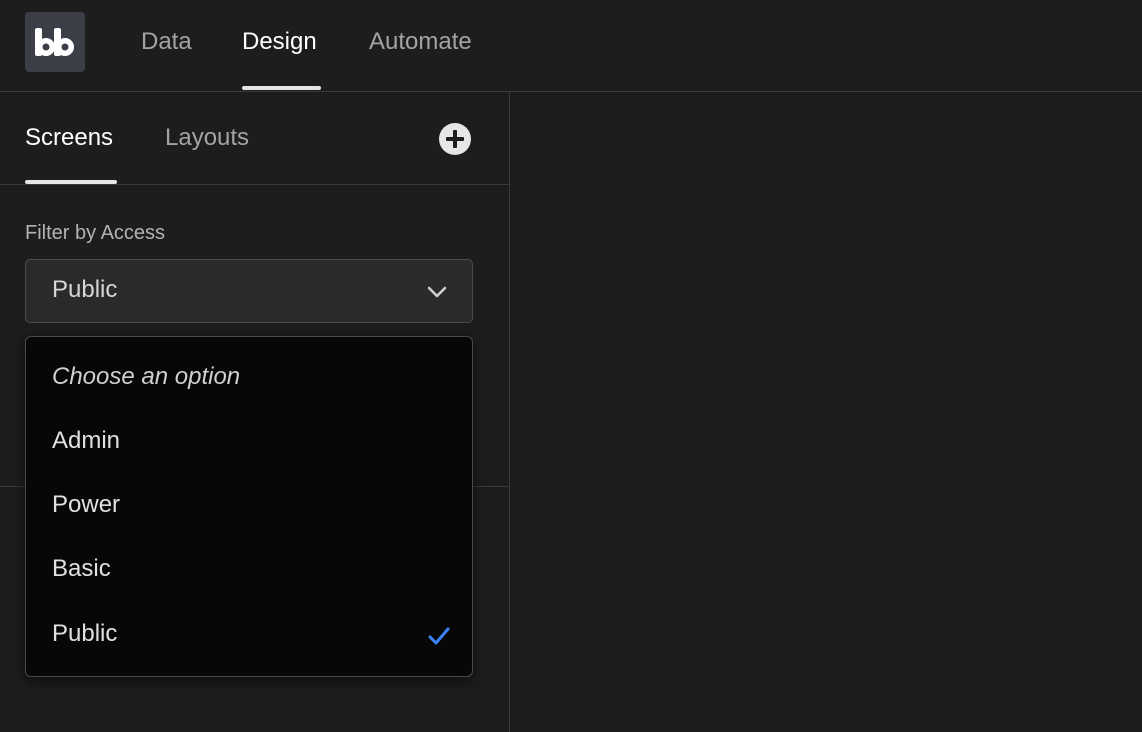 Image resolution: width=1142 pixels, height=732 pixels. Describe the element at coordinates (86, 440) in the screenshot. I see `option-admin-label: Admin` at that location.